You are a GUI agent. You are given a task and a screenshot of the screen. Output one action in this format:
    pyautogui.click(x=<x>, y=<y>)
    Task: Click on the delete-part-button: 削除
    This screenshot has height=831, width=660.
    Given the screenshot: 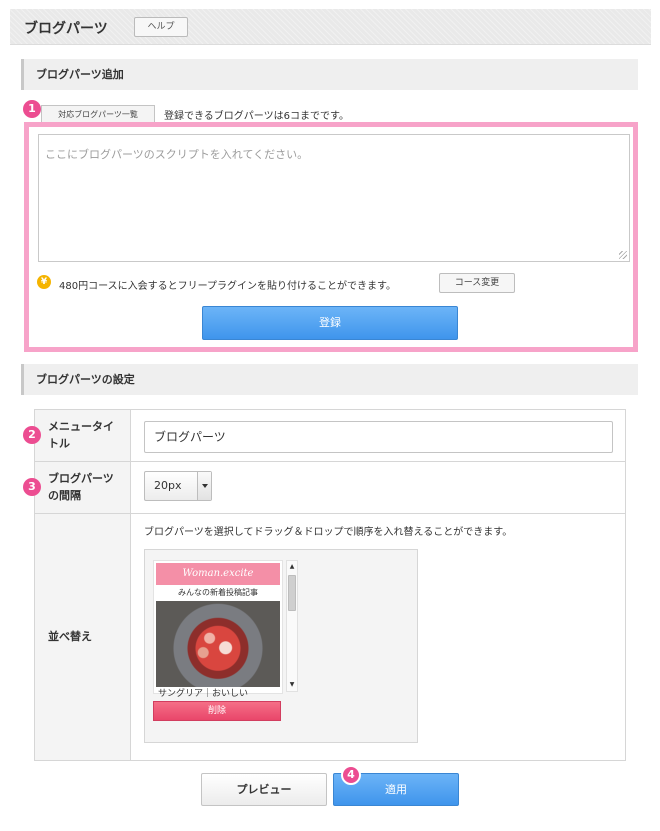 What is the action you would take?
    pyautogui.click(x=217, y=711)
    